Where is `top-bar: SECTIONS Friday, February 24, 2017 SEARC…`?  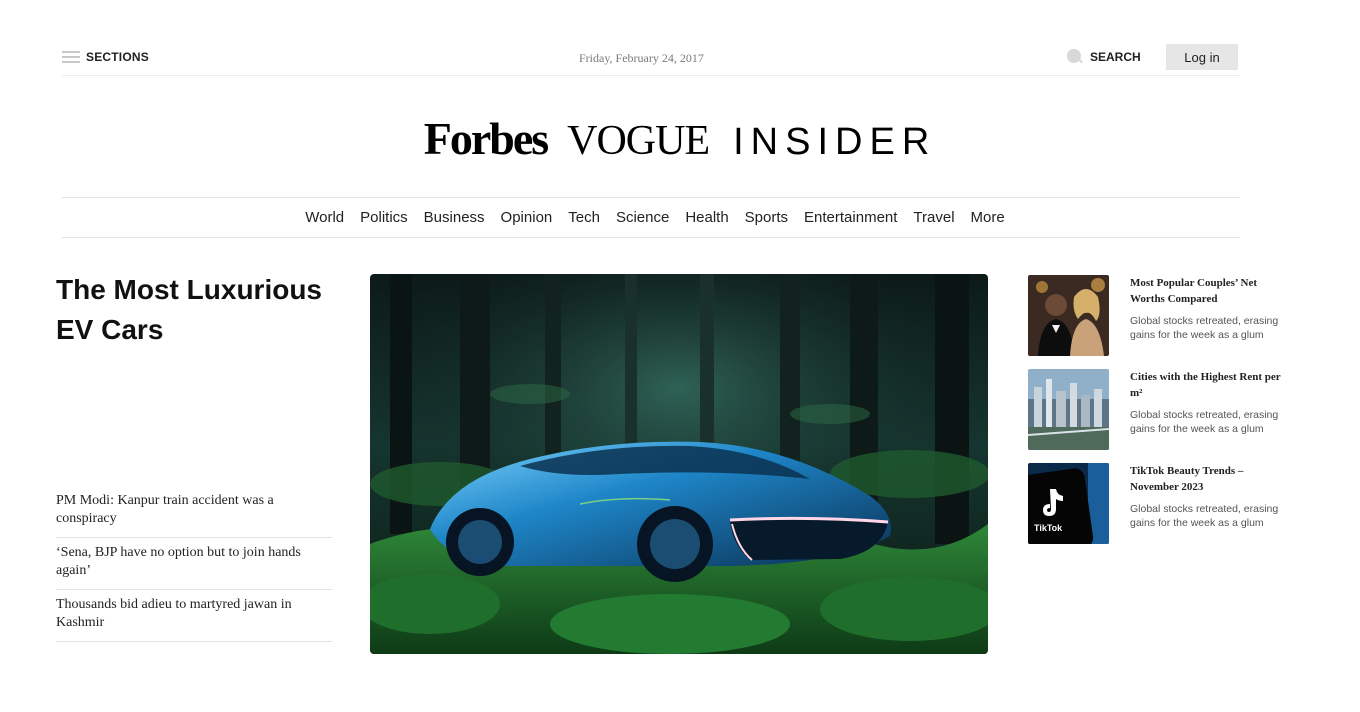
top-bar: SECTIONS Friday, February 24, 2017 SEARC… is located at coordinates (651, 60).